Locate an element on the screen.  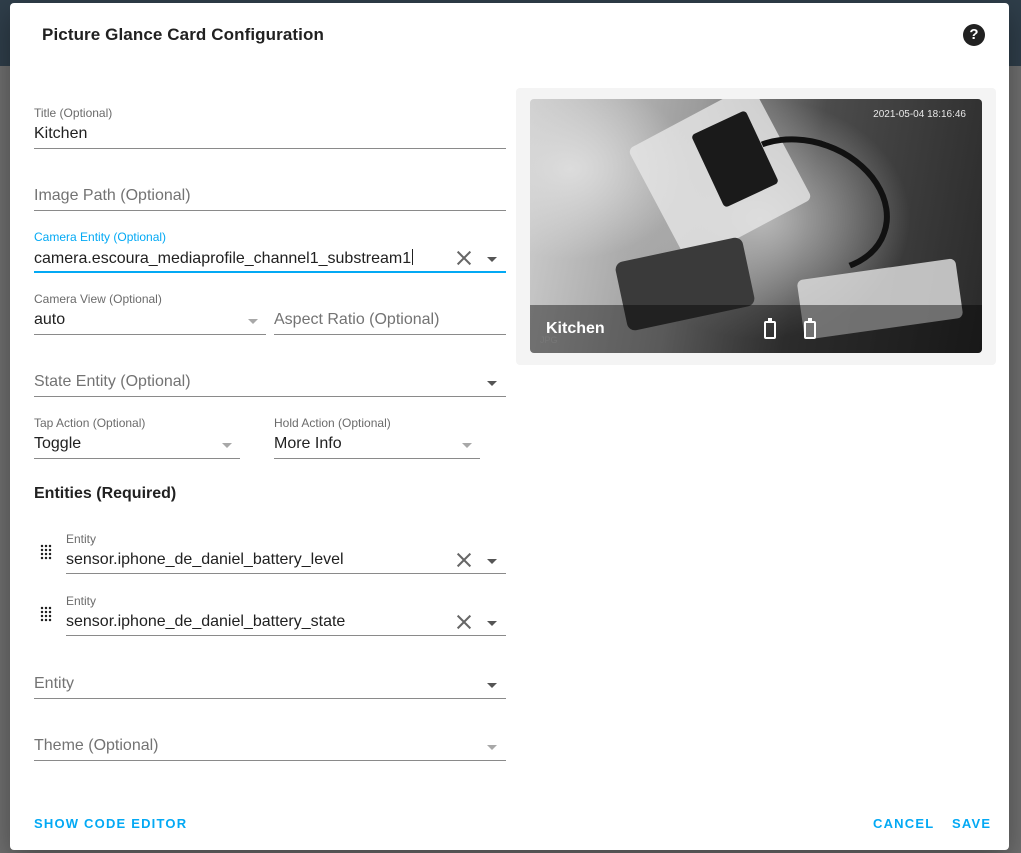
entity-2-label: Entity is located at coordinates (81, 601).